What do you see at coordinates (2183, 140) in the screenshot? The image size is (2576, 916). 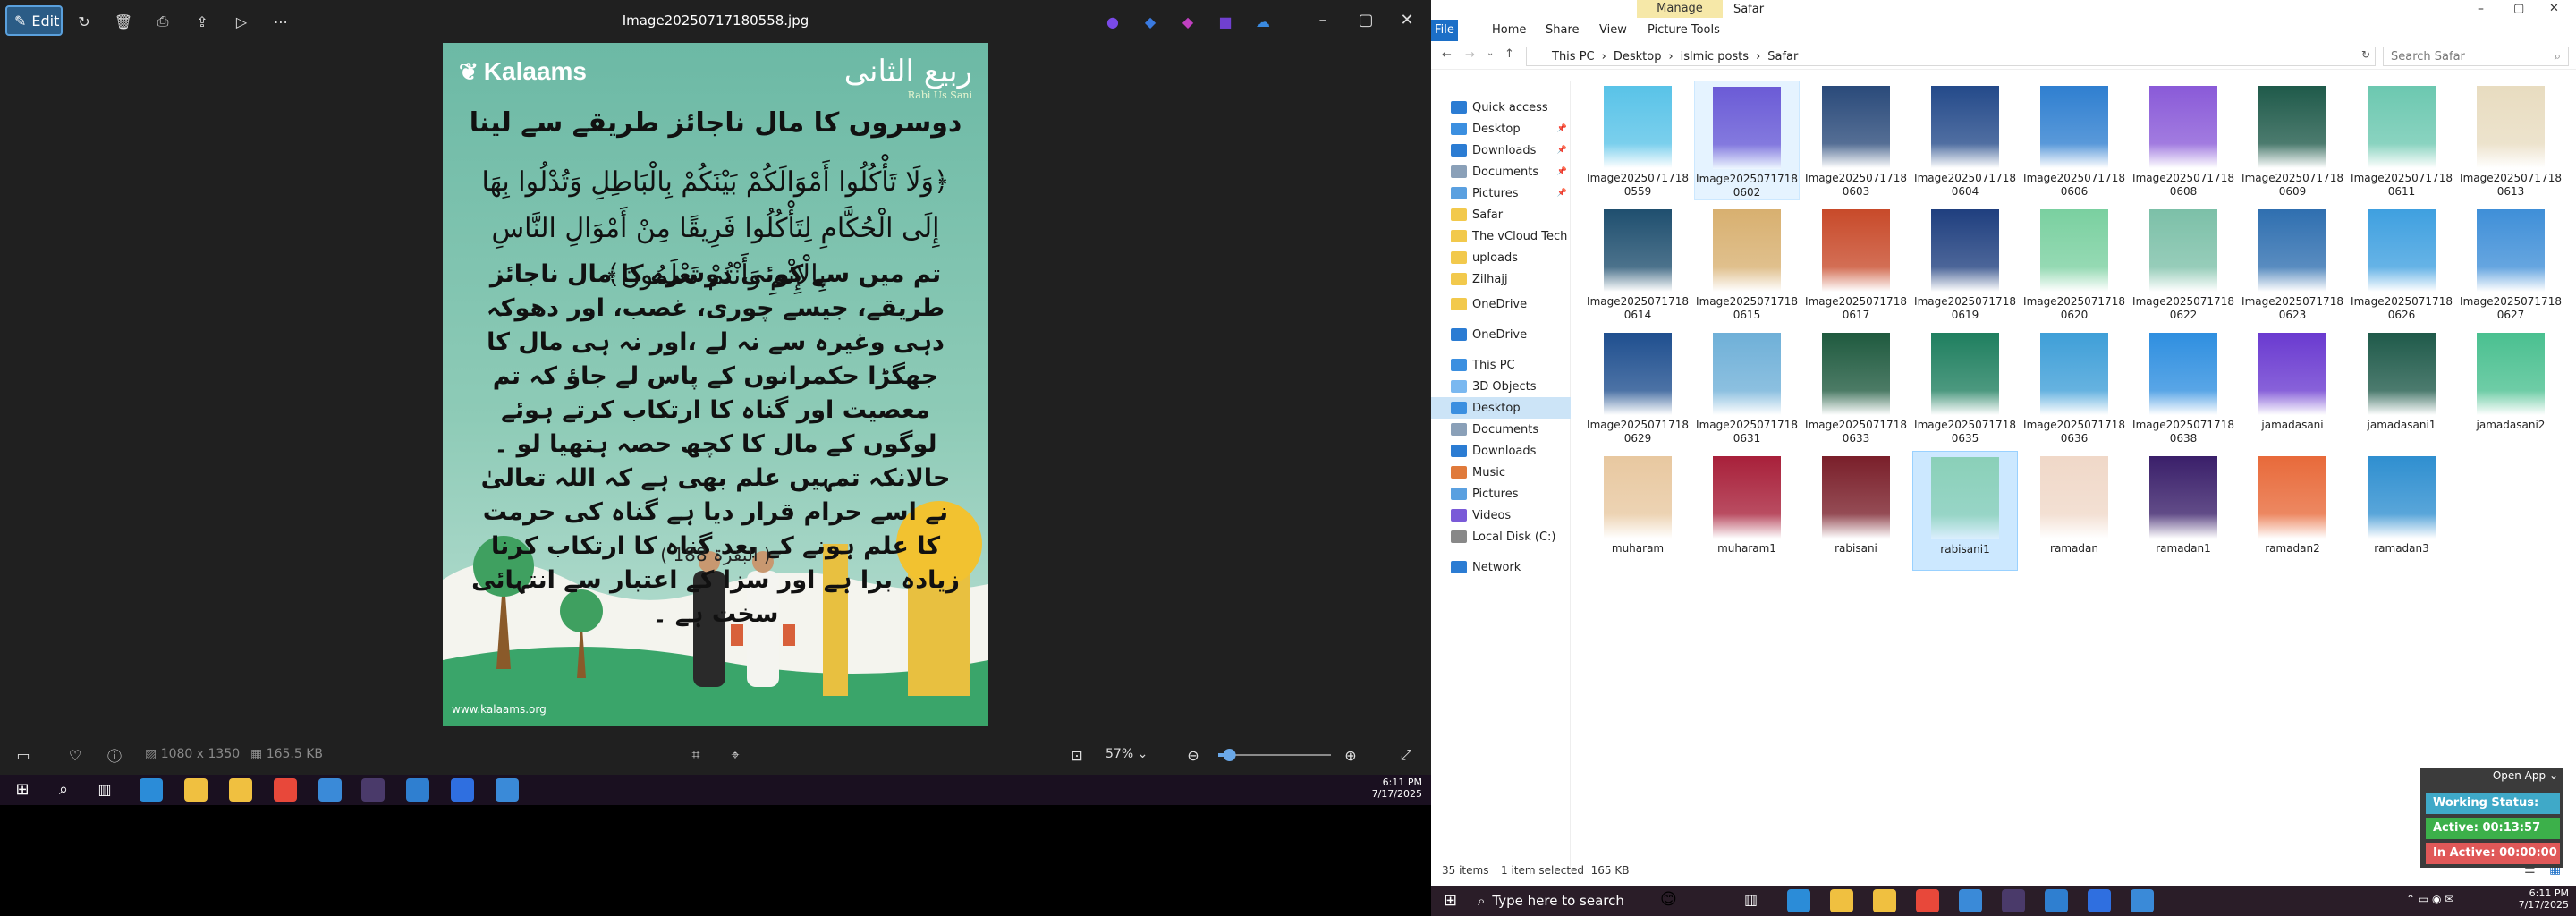 I see `file-item: Image2025071718 0608` at bounding box center [2183, 140].